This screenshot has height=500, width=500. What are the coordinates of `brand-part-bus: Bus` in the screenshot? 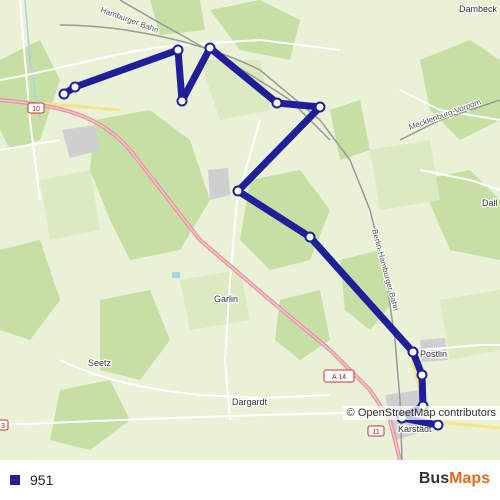 It's located at (434, 478).